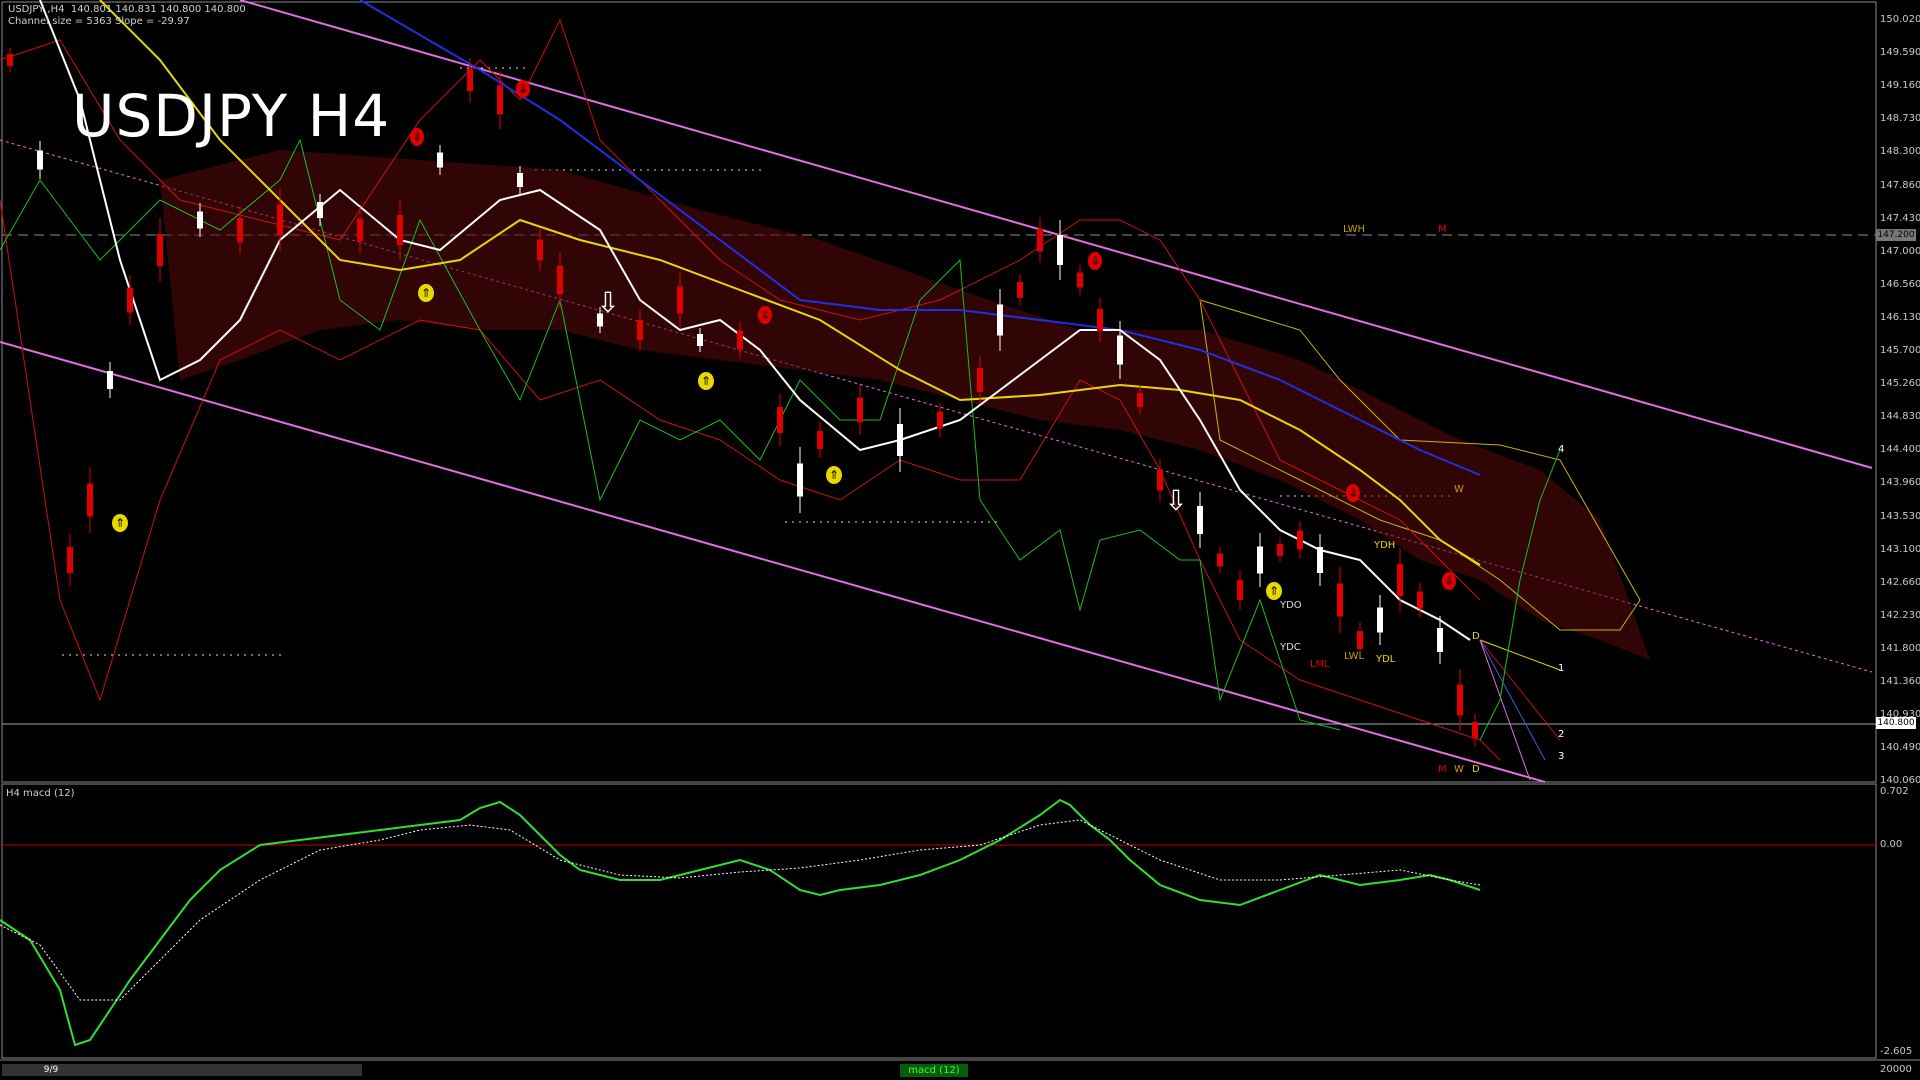 This screenshot has width=1920, height=1080. Describe the element at coordinates (1505, 710) in the screenshot. I see `projection-line-magenta` at that location.